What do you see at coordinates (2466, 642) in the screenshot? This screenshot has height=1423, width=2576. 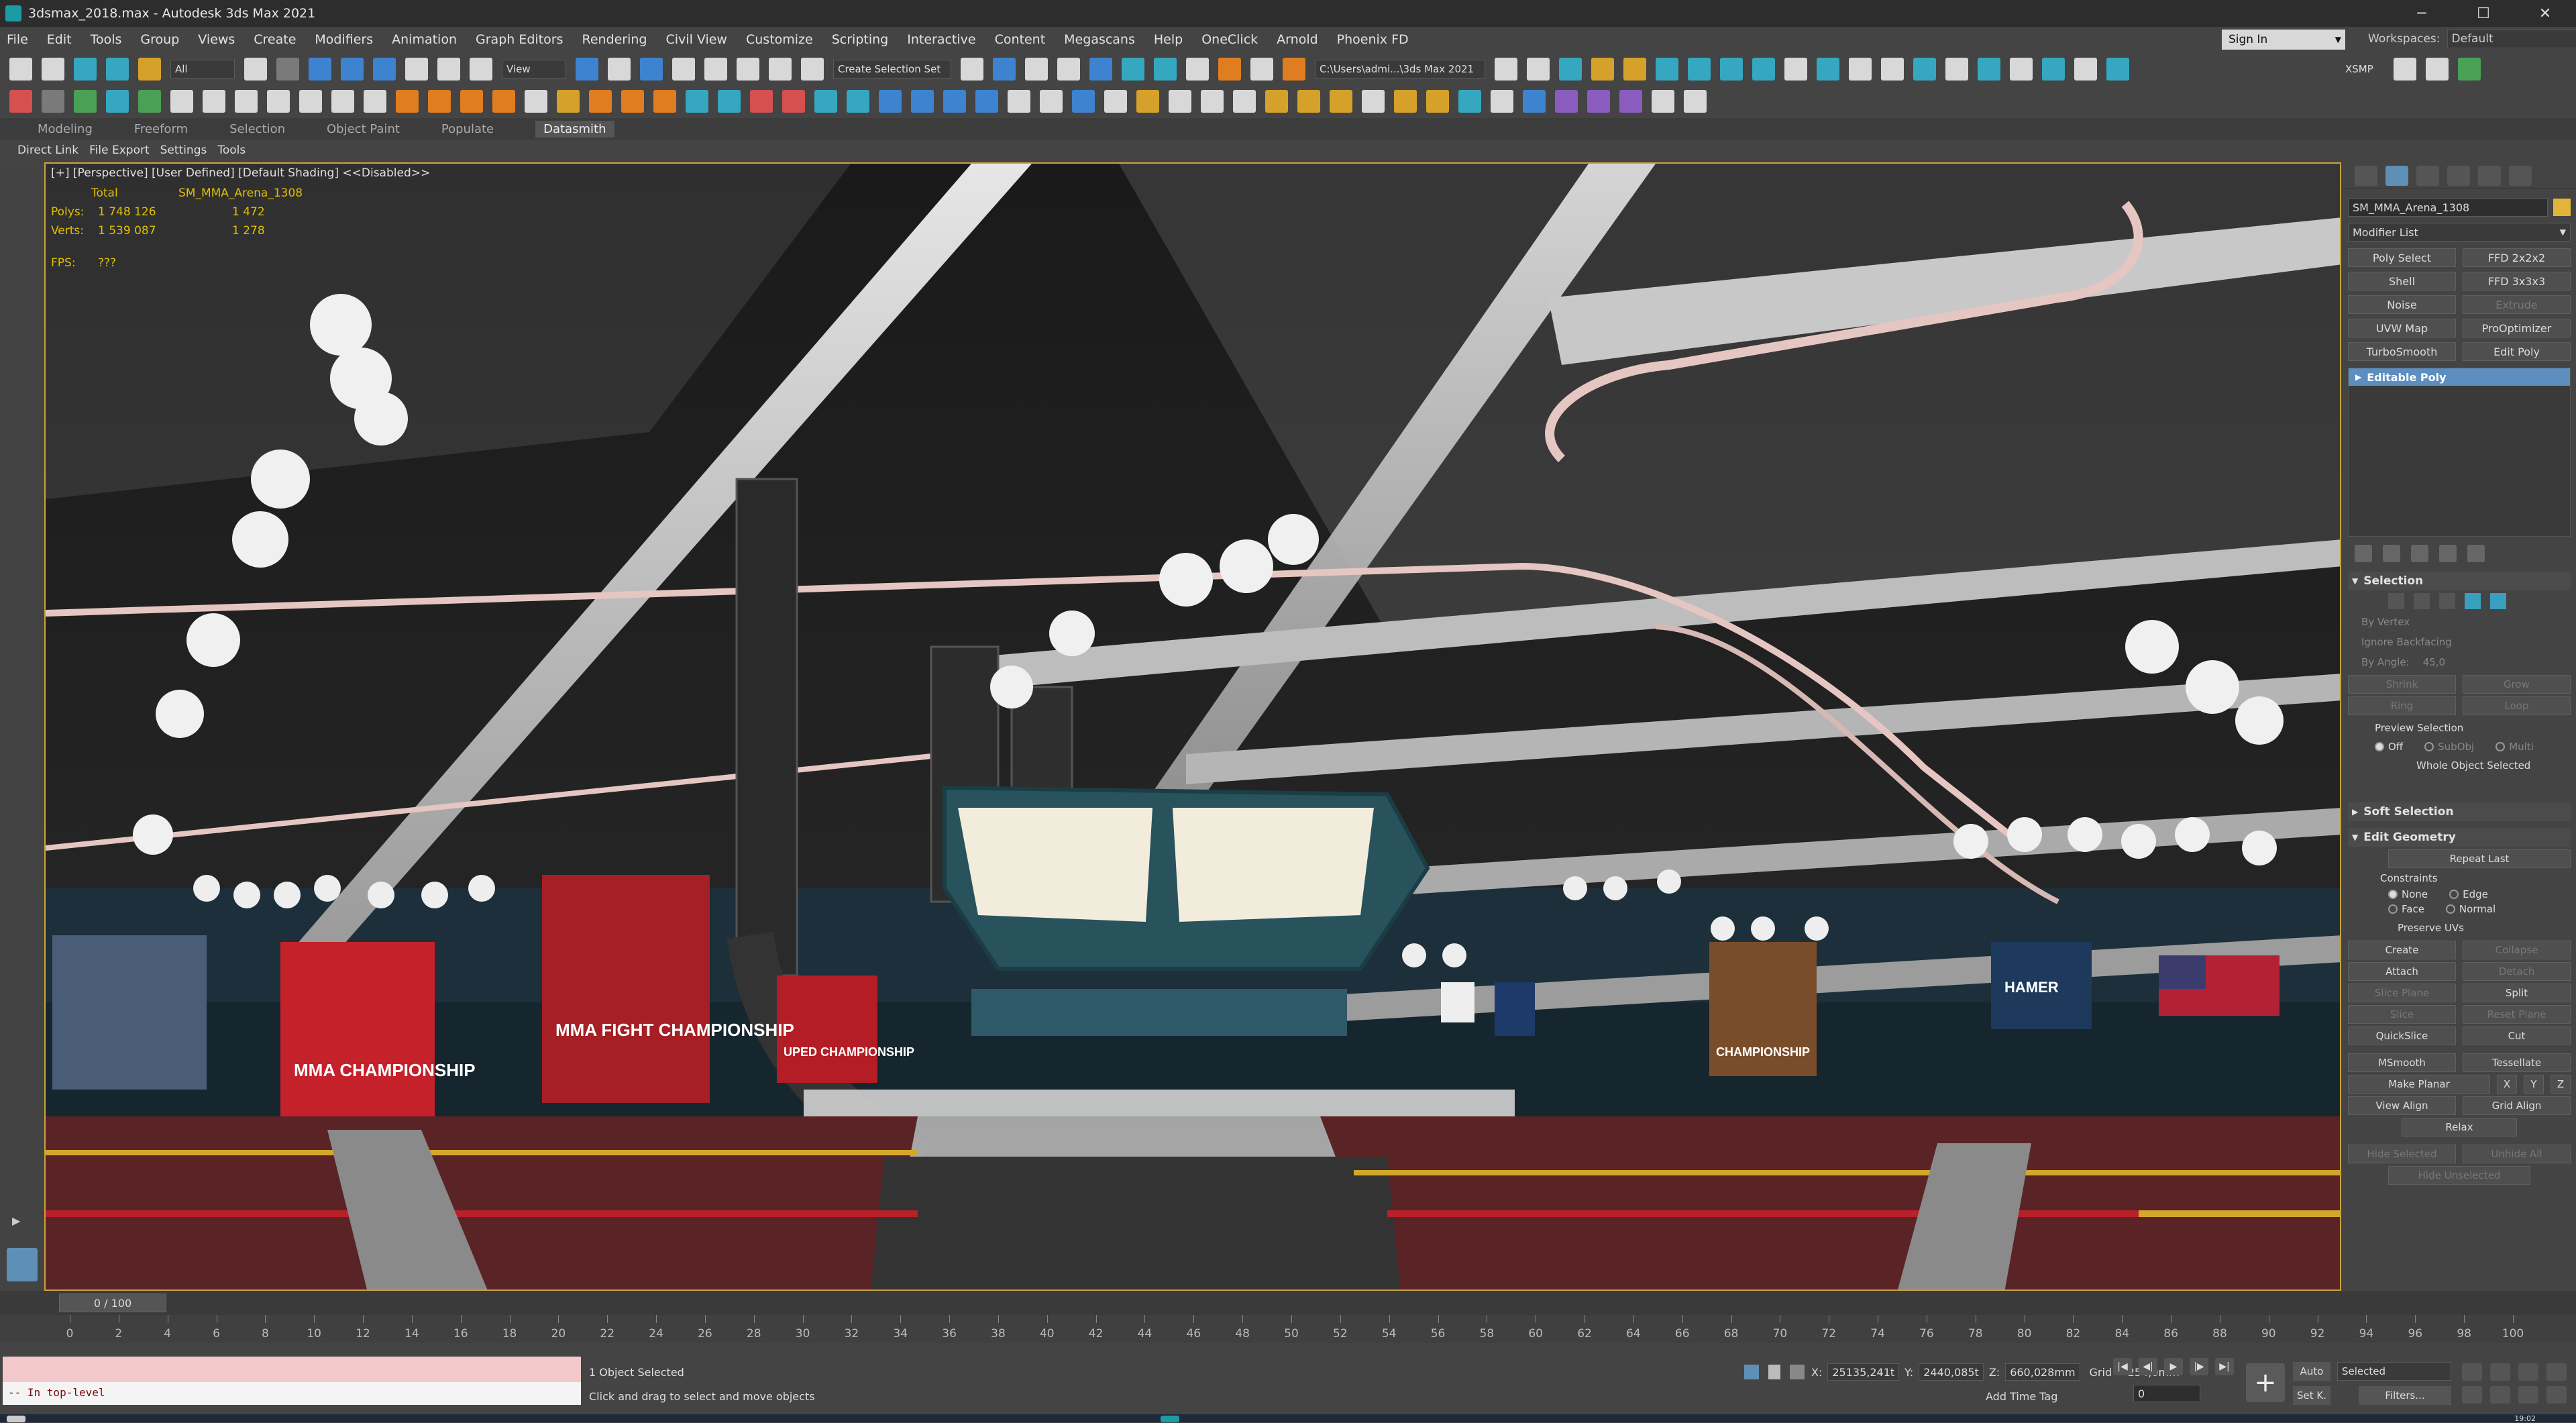 I see `ignore-backfacing-checkbox: Ignore Backfacing` at bounding box center [2466, 642].